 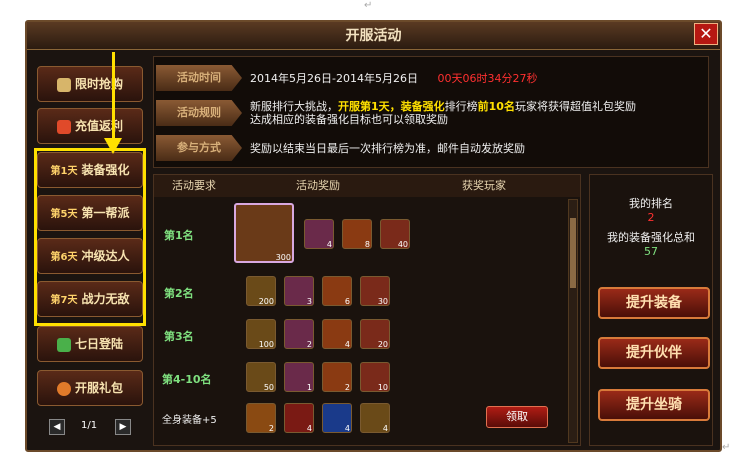 What do you see at coordinates (654, 303) in the screenshot?
I see `upgrade-equipment-button: 提升装备` at bounding box center [654, 303].